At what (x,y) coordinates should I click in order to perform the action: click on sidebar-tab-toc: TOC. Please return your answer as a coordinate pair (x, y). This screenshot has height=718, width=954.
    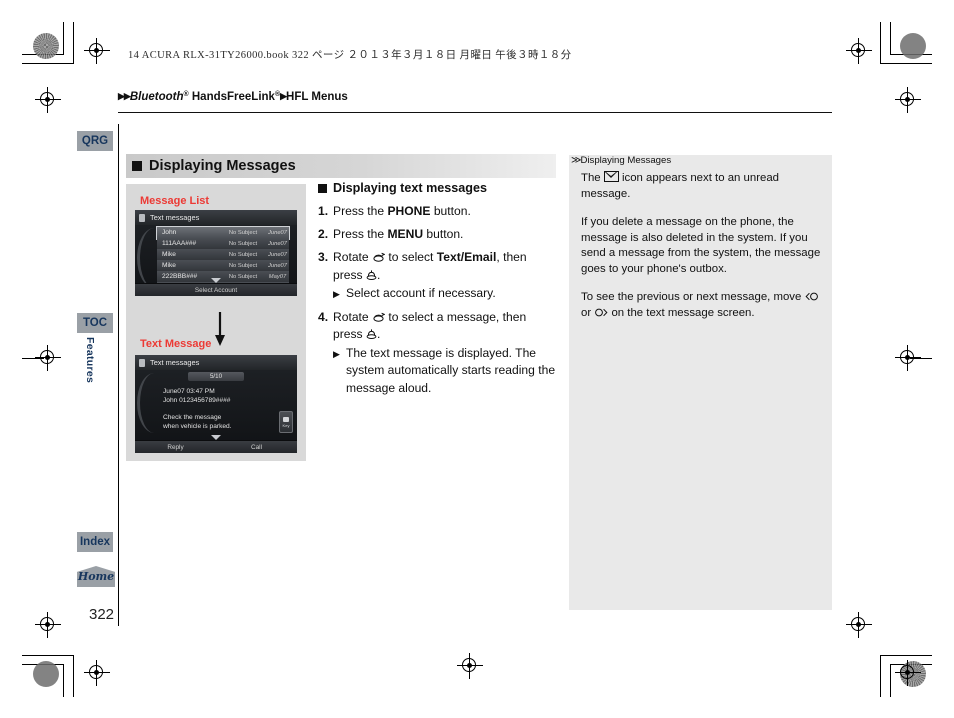
    Looking at the image, I should click on (95, 323).